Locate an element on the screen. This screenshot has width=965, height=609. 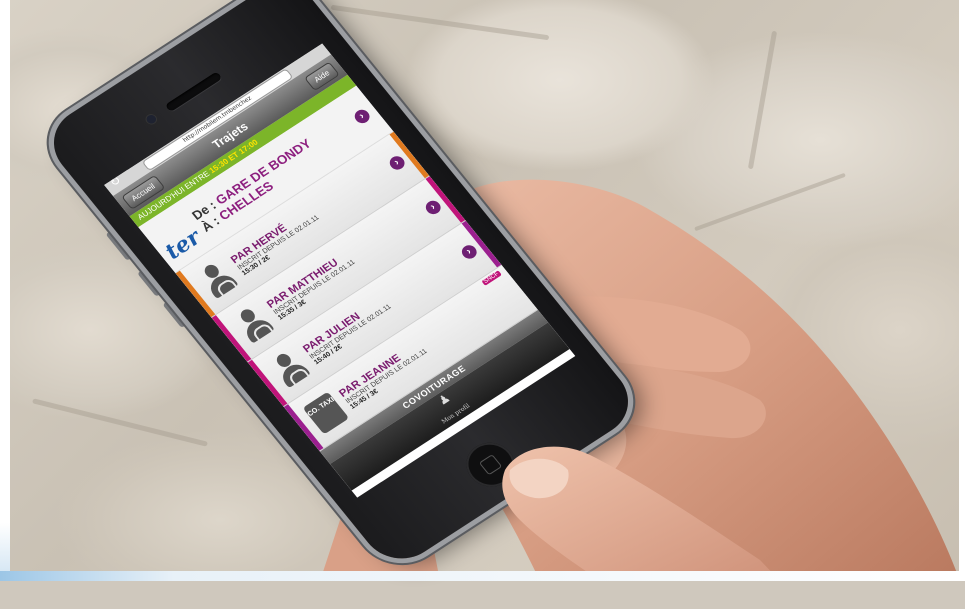
tab-profile-label: Mon profil is located at coordinates (456, 414).